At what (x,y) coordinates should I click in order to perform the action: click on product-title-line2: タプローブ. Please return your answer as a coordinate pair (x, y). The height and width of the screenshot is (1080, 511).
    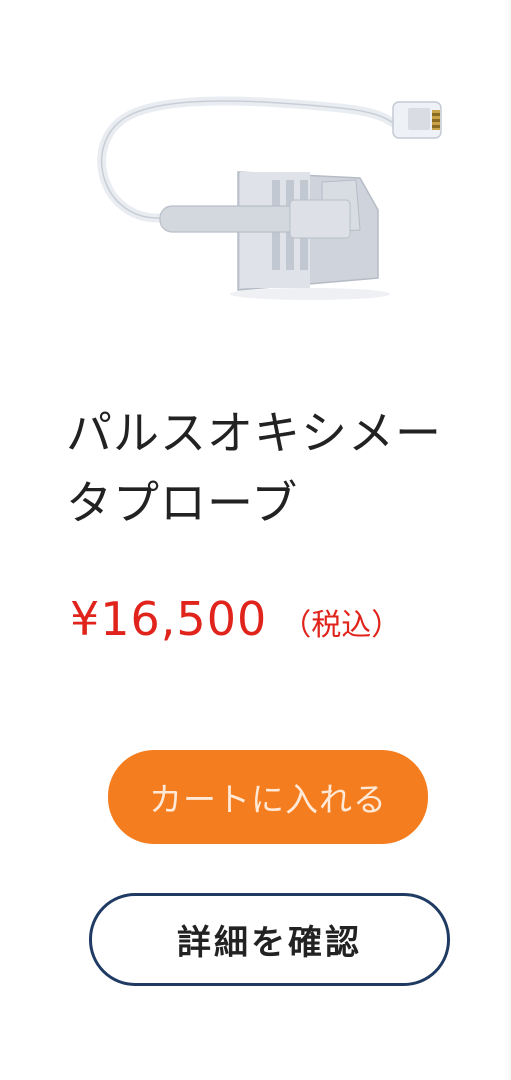
    Looking at the image, I should click on (182, 503).